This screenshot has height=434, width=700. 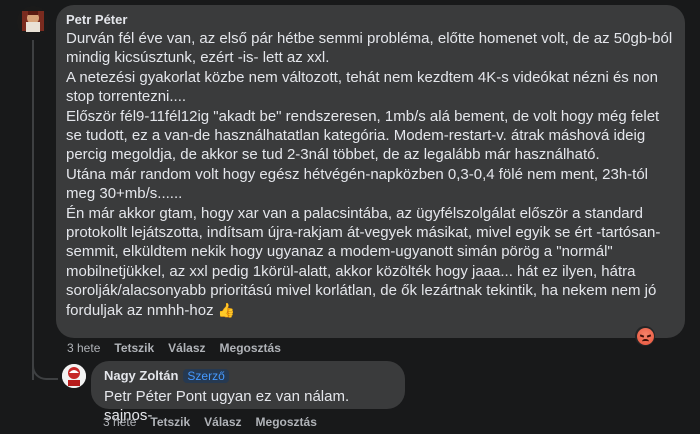 What do you see at coordinates (250, 348) in the screenshot?
I see `share-button: Megosztás` at bounding box center [250, 348].